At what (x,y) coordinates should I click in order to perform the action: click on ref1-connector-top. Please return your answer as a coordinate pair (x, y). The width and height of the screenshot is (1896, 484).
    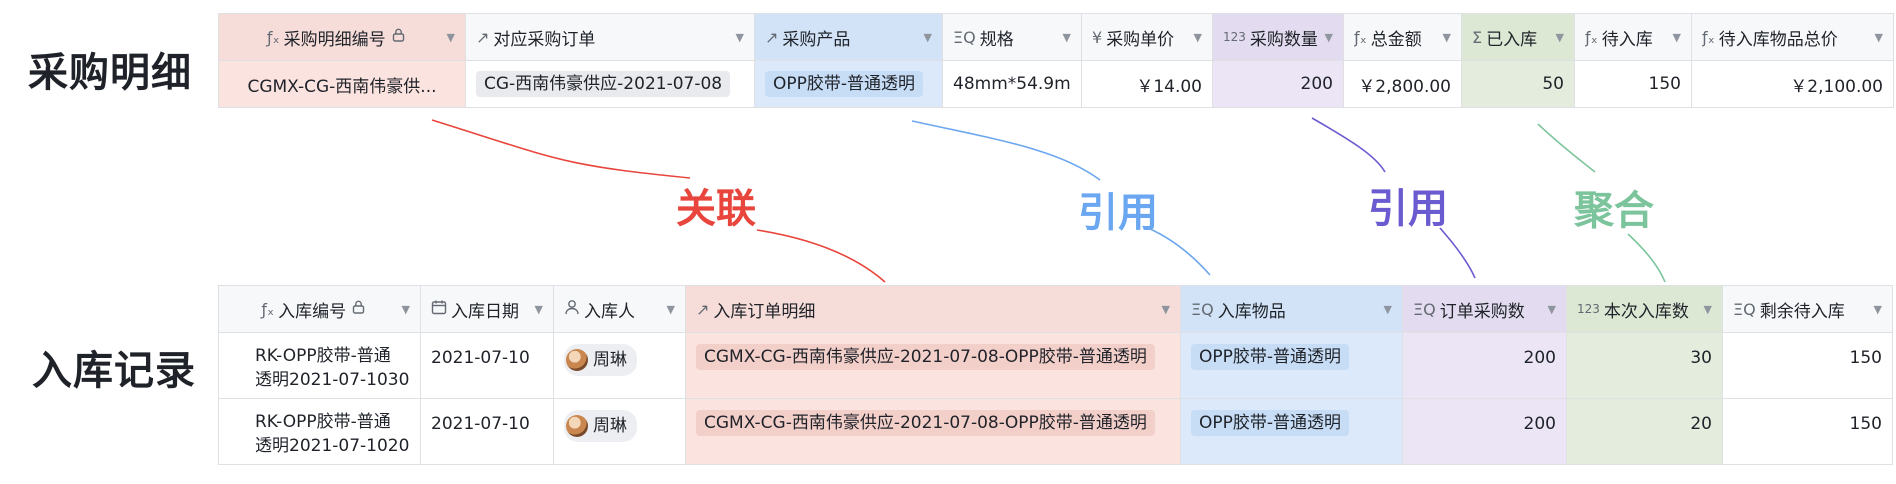
    Looking at the image, I should click on (1006, 150).